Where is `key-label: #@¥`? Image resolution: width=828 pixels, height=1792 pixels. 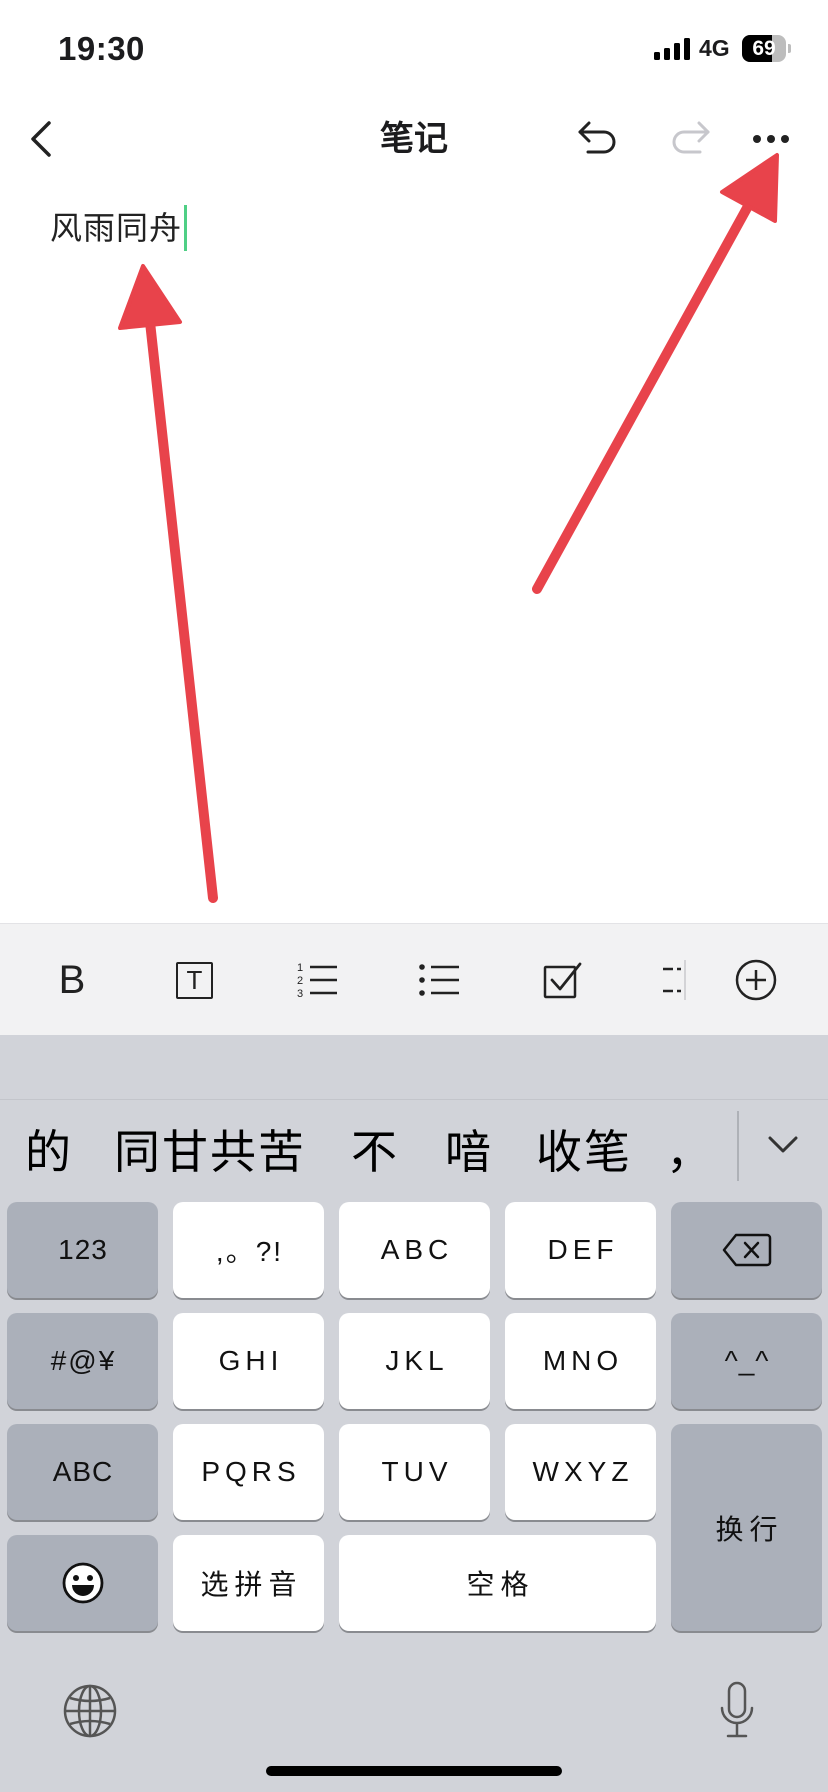 key-label: #@¥ is located at coordinates (83, 1360).